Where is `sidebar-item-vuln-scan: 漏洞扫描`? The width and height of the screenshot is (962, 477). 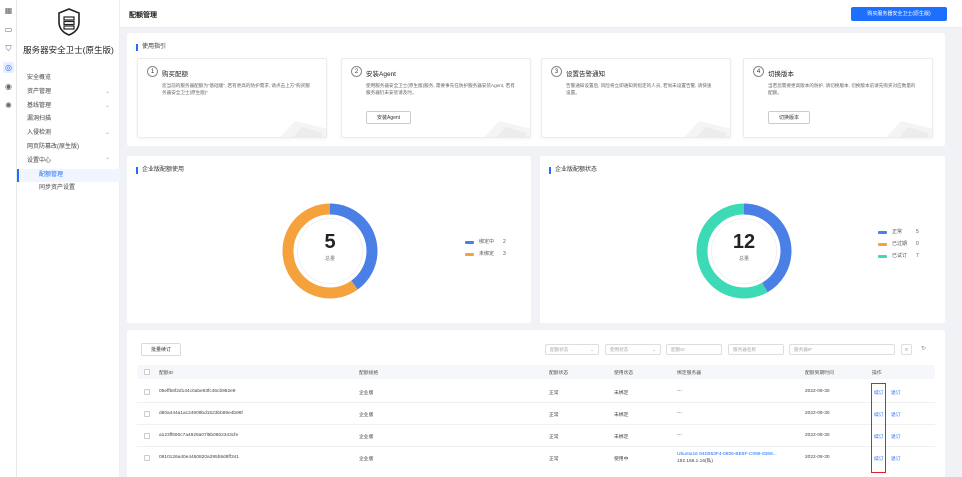 sidebar-item-vuln-scan: 漏洞扫描 is located at coordinates (68, 120).